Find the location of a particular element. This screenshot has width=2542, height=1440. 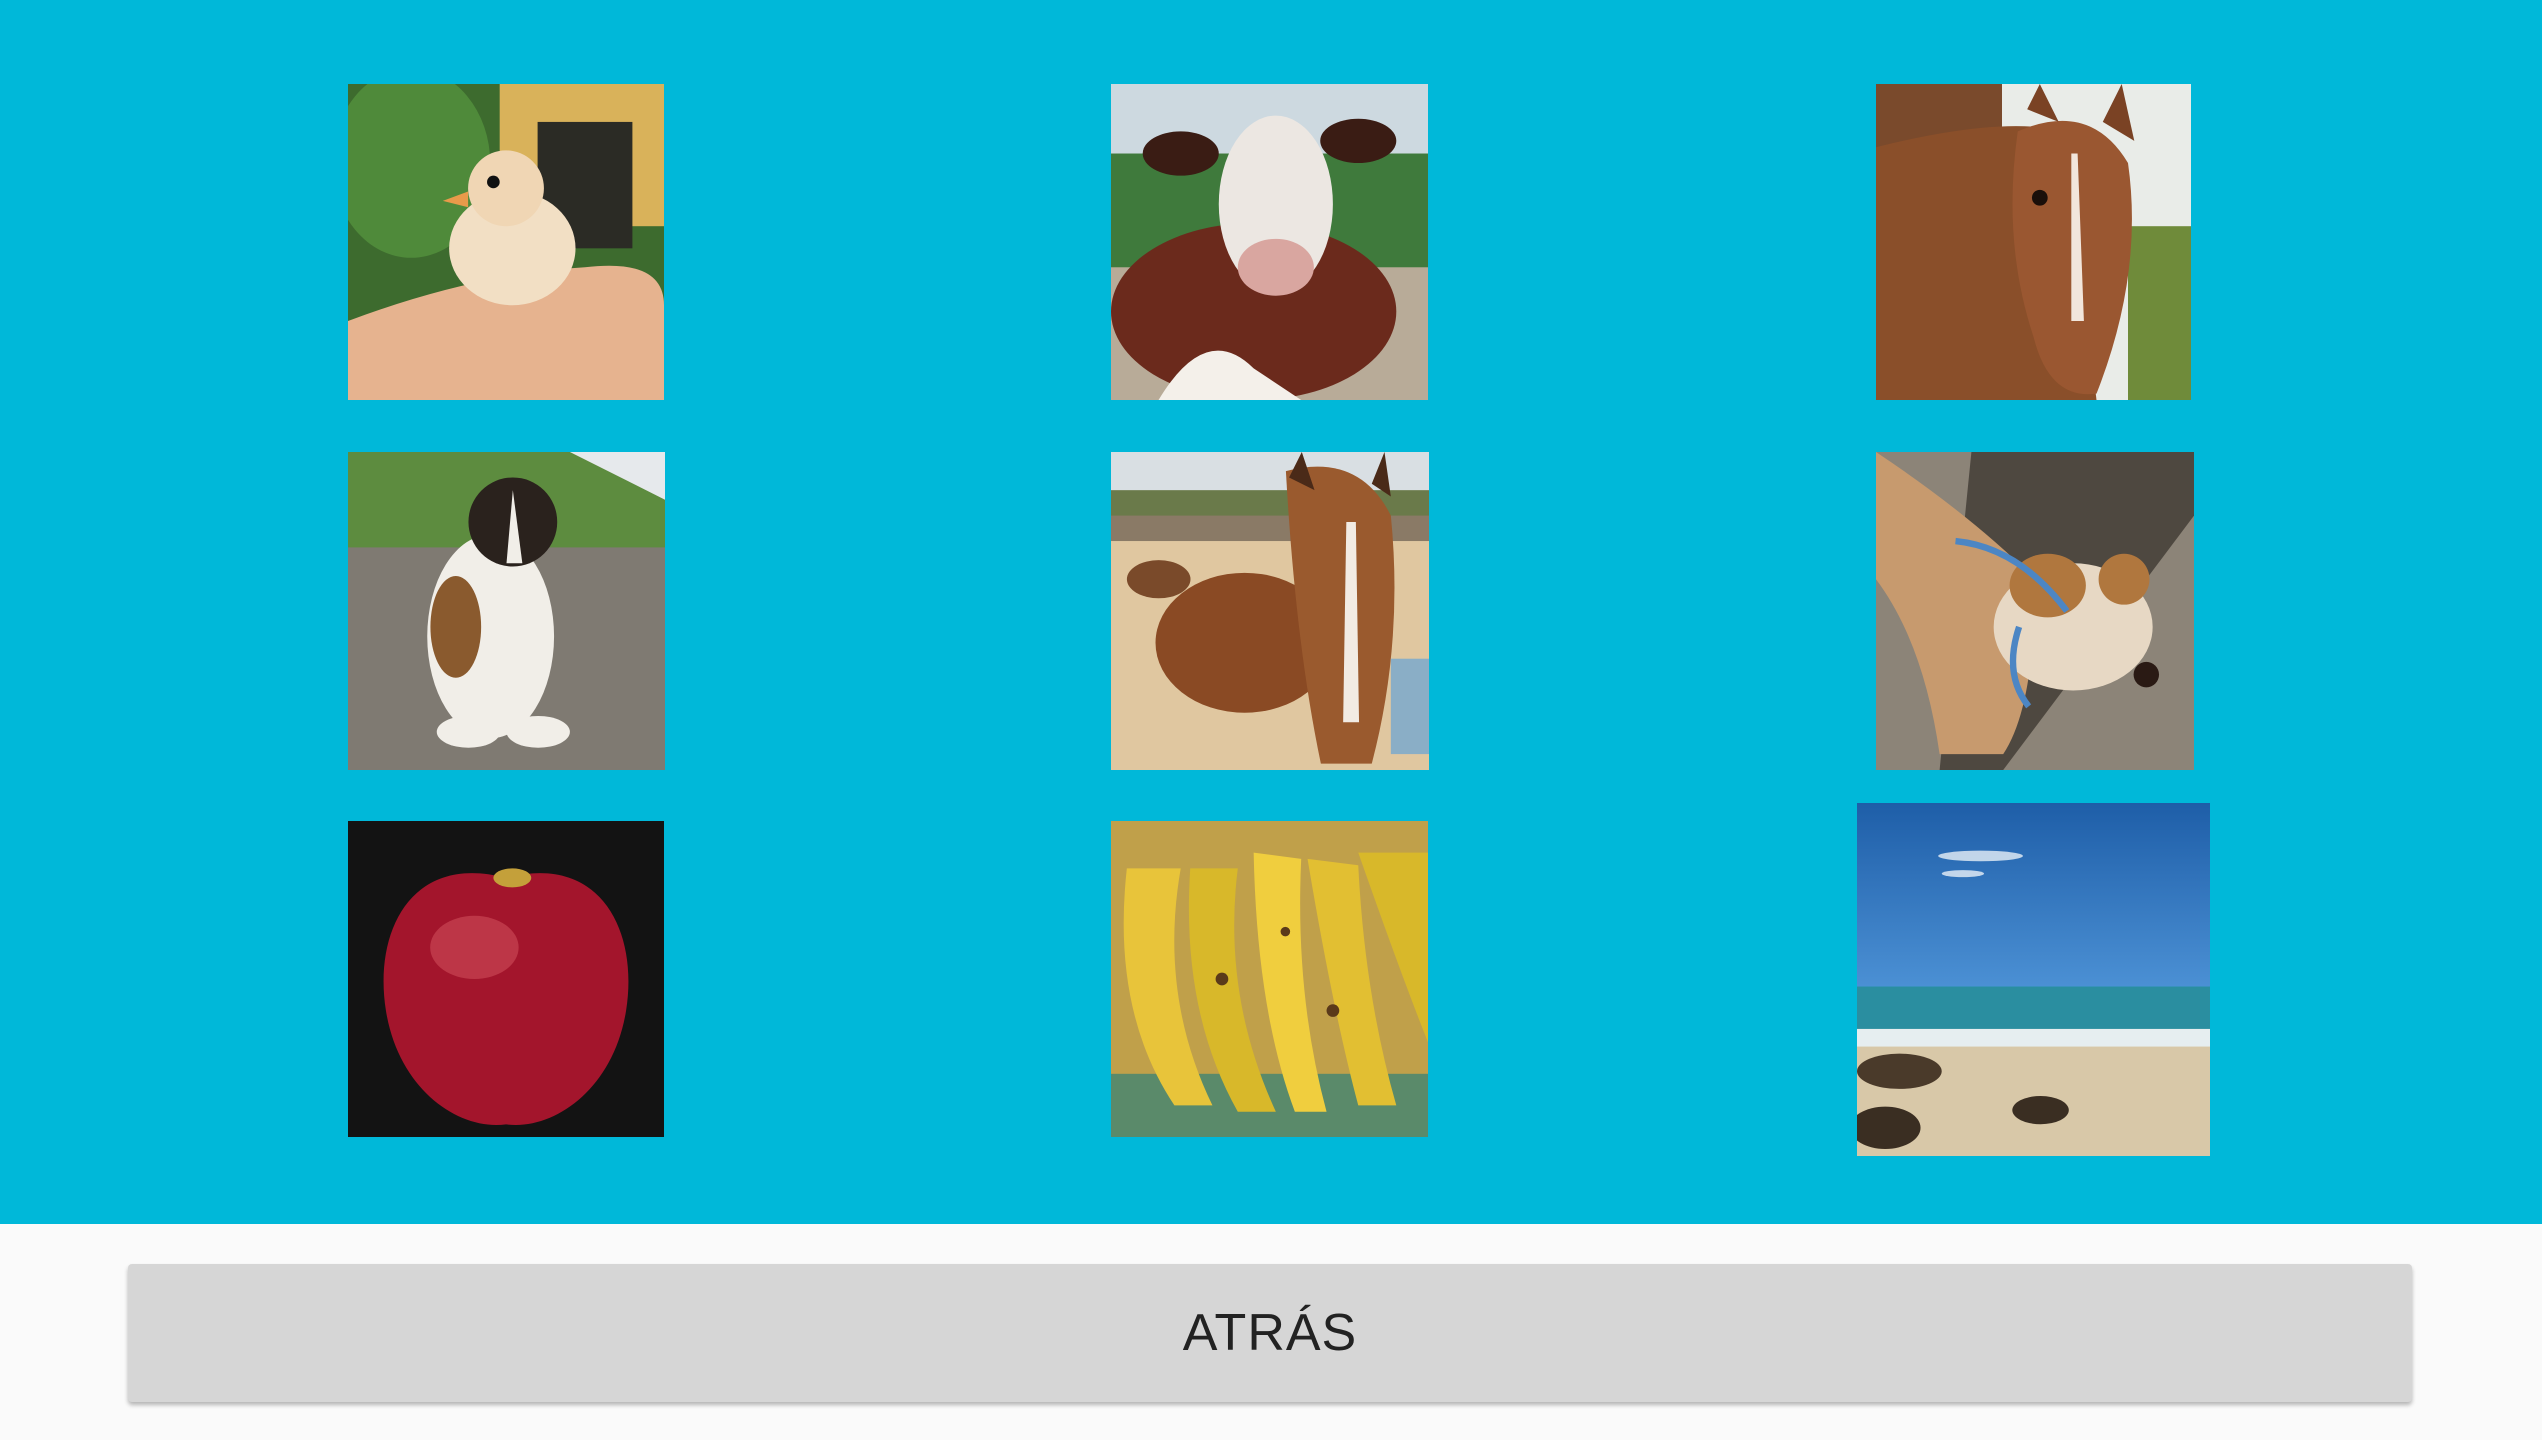

image-tile-bananas is located at coordinates (1269, 979).